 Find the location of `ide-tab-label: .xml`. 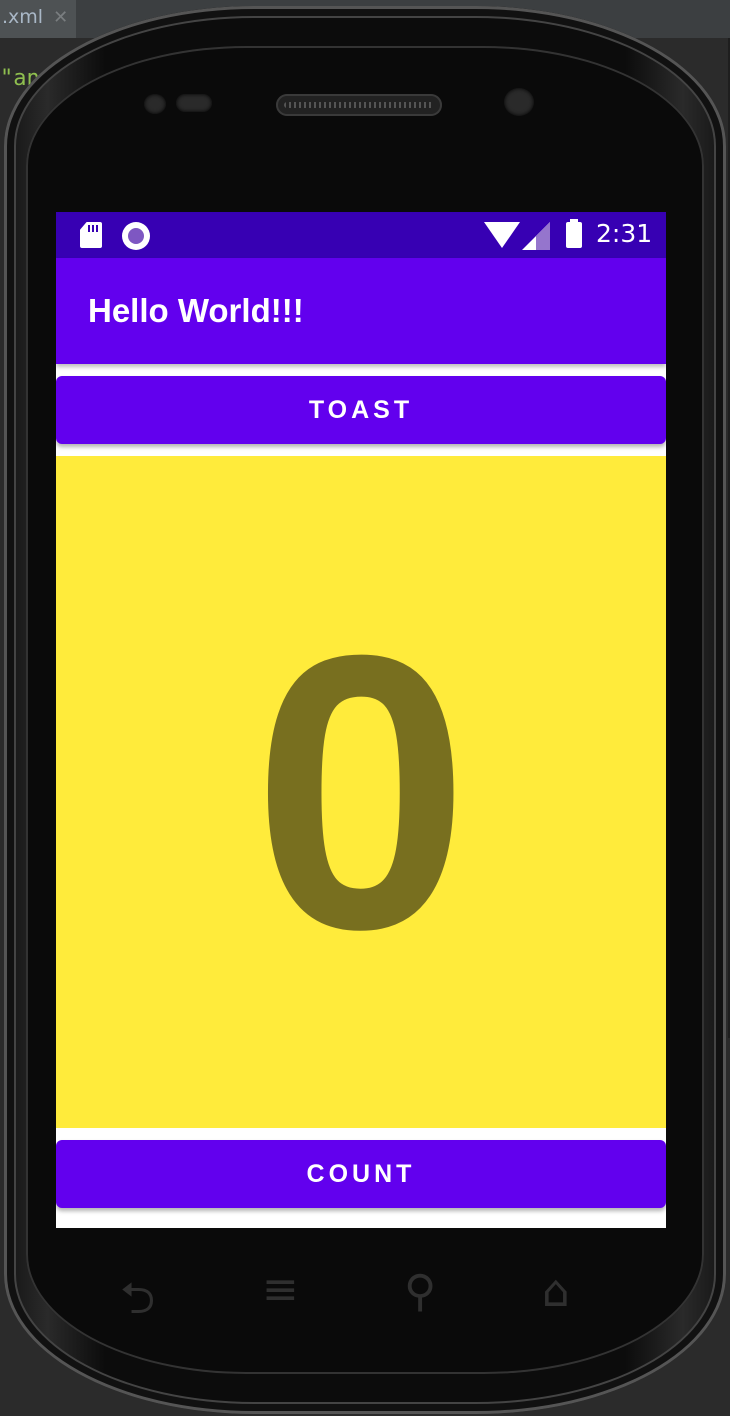

ide-tab-label: .xml is located at coordinates (23, 17).